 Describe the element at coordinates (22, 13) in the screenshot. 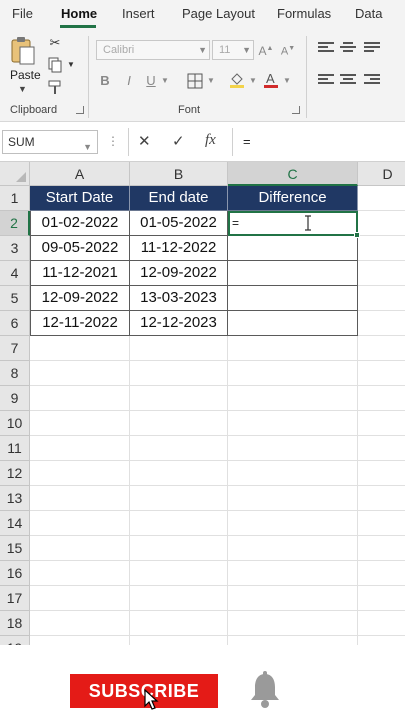

I see `menu-file: File` at that location.